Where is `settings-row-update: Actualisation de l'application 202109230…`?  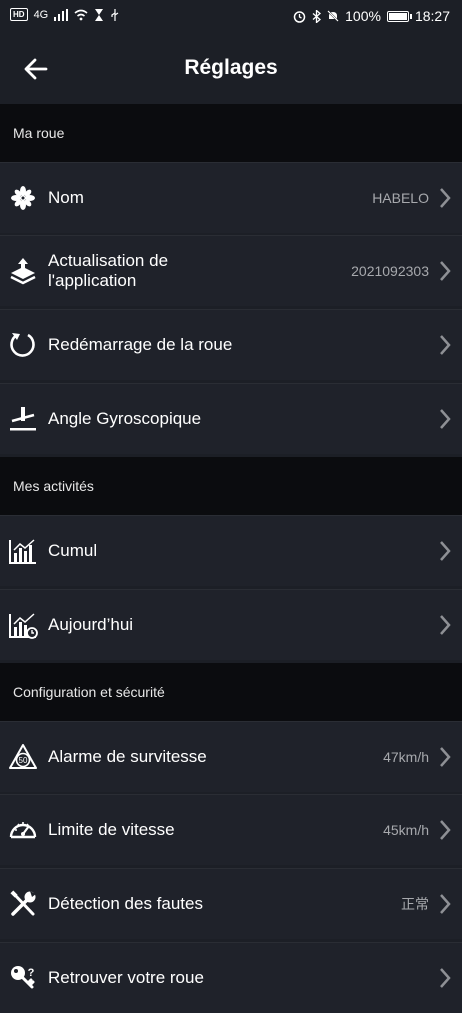
settings-row-update: Actualisation de l'application 202109230… is located at coordinates (231, 270).